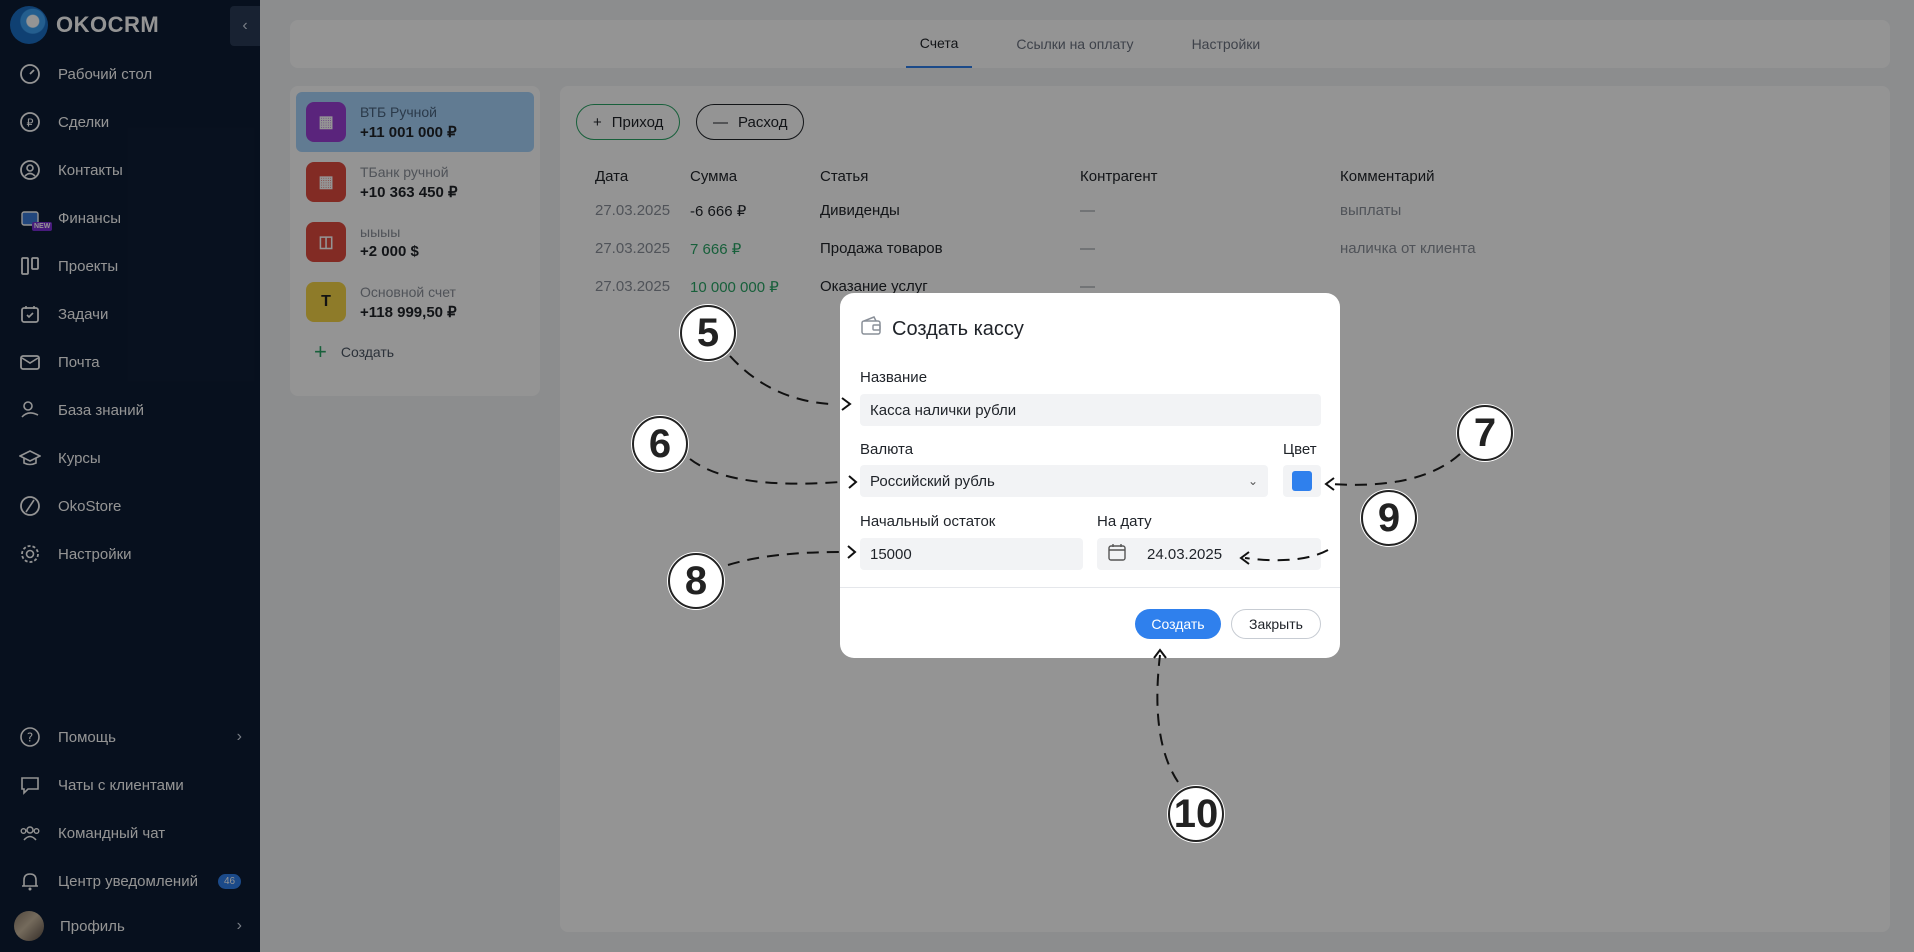  Describe the element at coordinates (958, 328) in the screenshot. I see `modal-title-text: Создать кассу` at that location.